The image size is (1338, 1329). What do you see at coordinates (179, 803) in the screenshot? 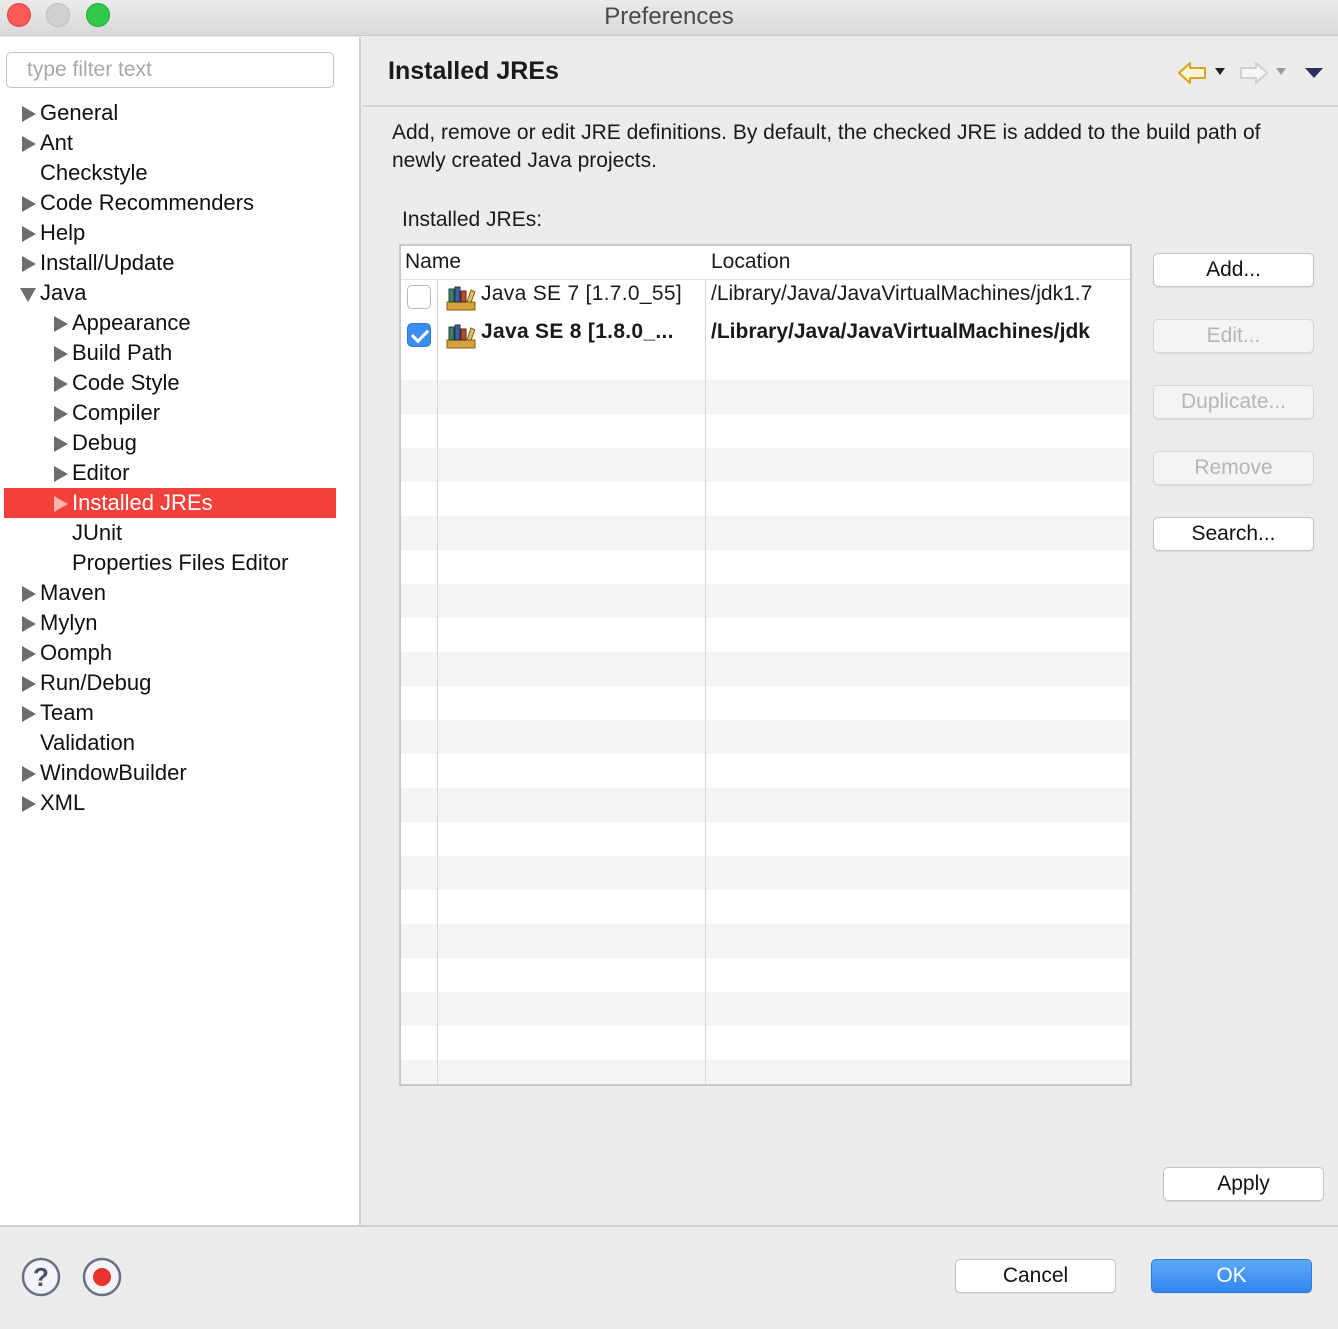
I see `tree-item-xml: XML` at bounding box center [179, 803].